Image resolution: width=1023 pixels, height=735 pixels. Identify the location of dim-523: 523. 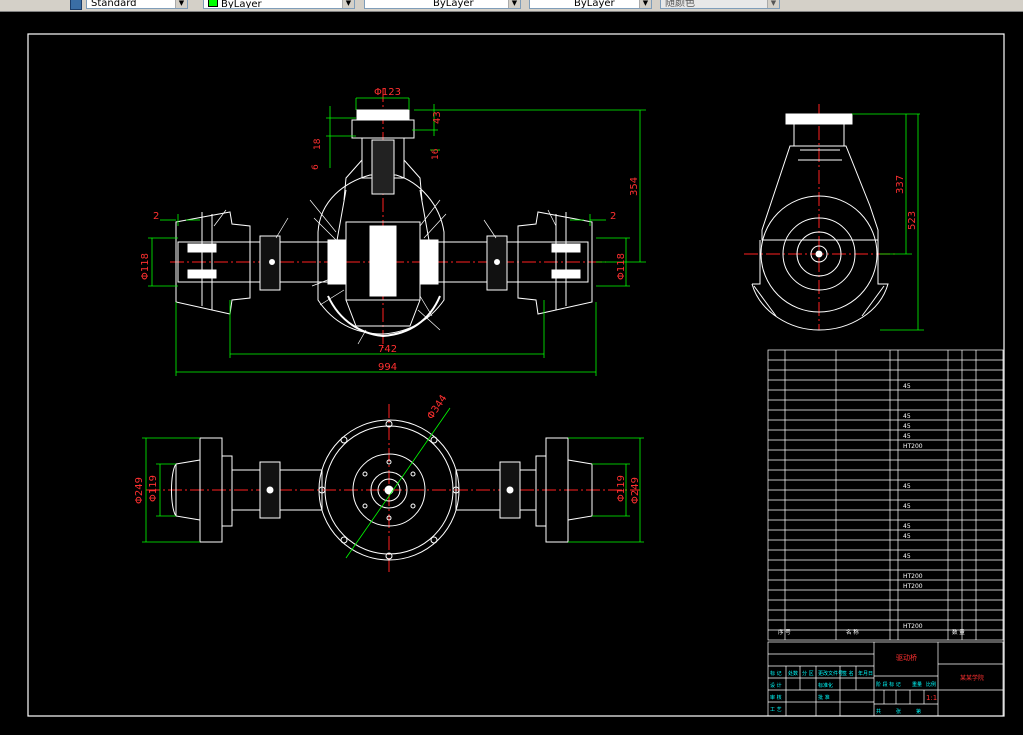
(912, 220).